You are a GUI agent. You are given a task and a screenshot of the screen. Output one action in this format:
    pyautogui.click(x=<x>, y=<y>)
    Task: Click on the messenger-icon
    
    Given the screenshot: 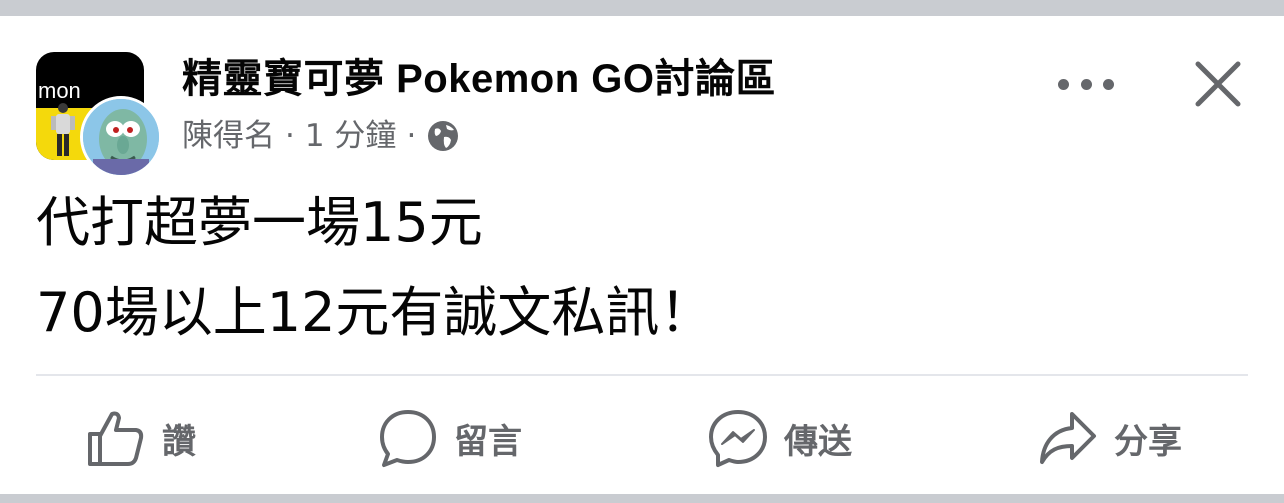 What is the action you would take?
    pyautogui.click(x=738, y=438)
    